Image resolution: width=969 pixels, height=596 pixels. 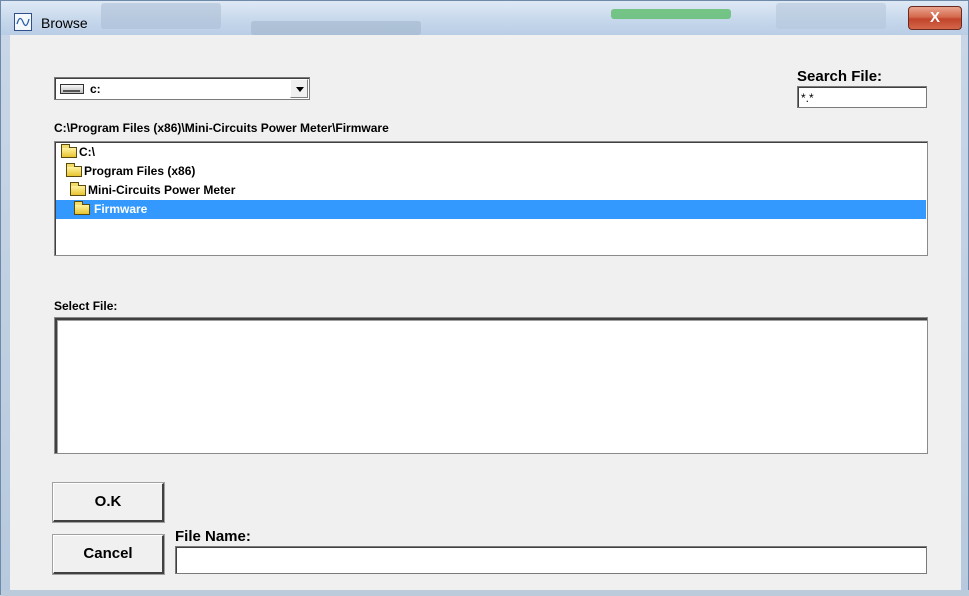 I want to click on dropdown-button, so click(x=299, y=88).